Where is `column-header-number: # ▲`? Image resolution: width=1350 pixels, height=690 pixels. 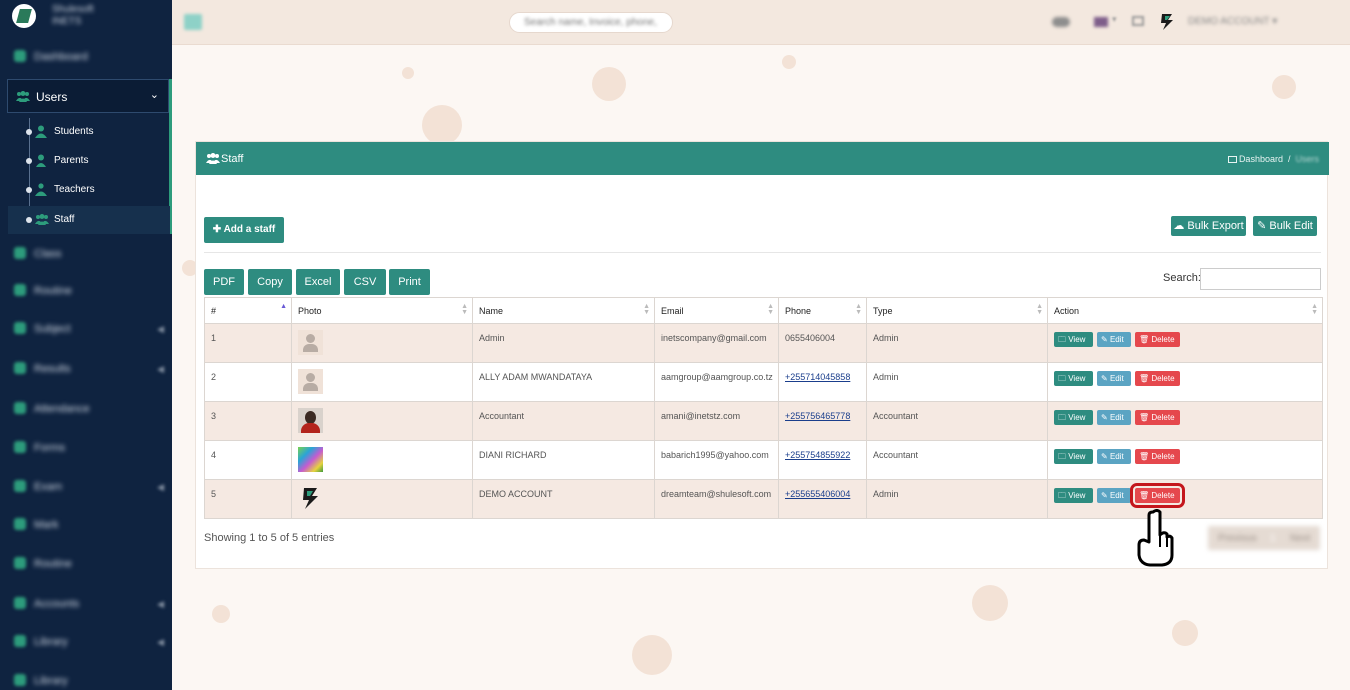 column-header-number: # ▲ is located at coordinates (248, 310).